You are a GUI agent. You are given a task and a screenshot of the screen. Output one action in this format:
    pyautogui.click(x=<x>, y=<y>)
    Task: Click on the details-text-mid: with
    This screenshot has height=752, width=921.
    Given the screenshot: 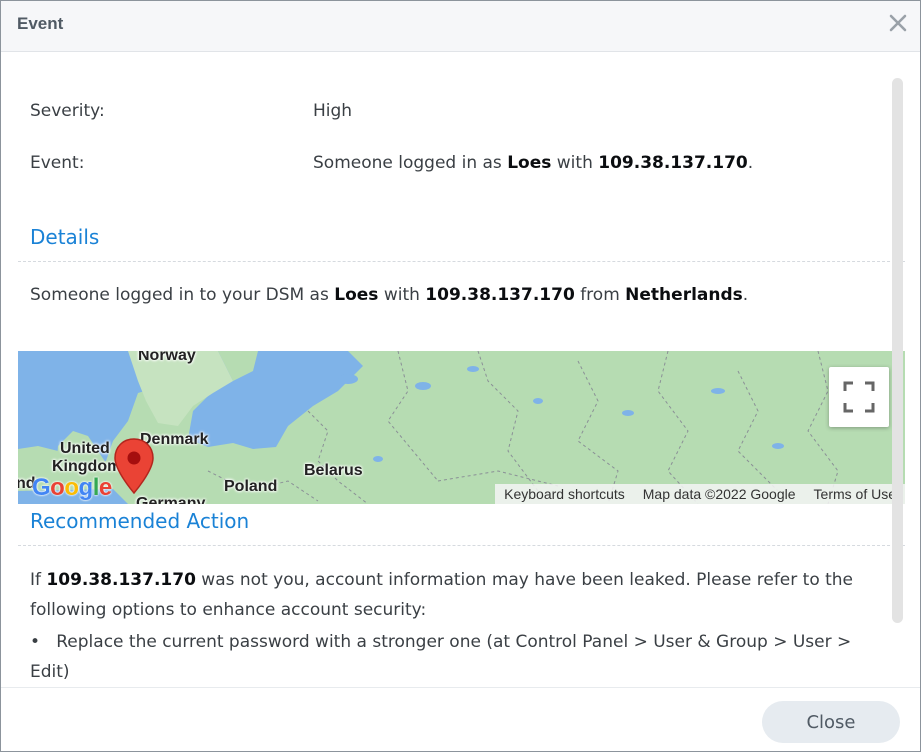 What is the action you would take?
    pyautogui.click(x=402, y=295)
    